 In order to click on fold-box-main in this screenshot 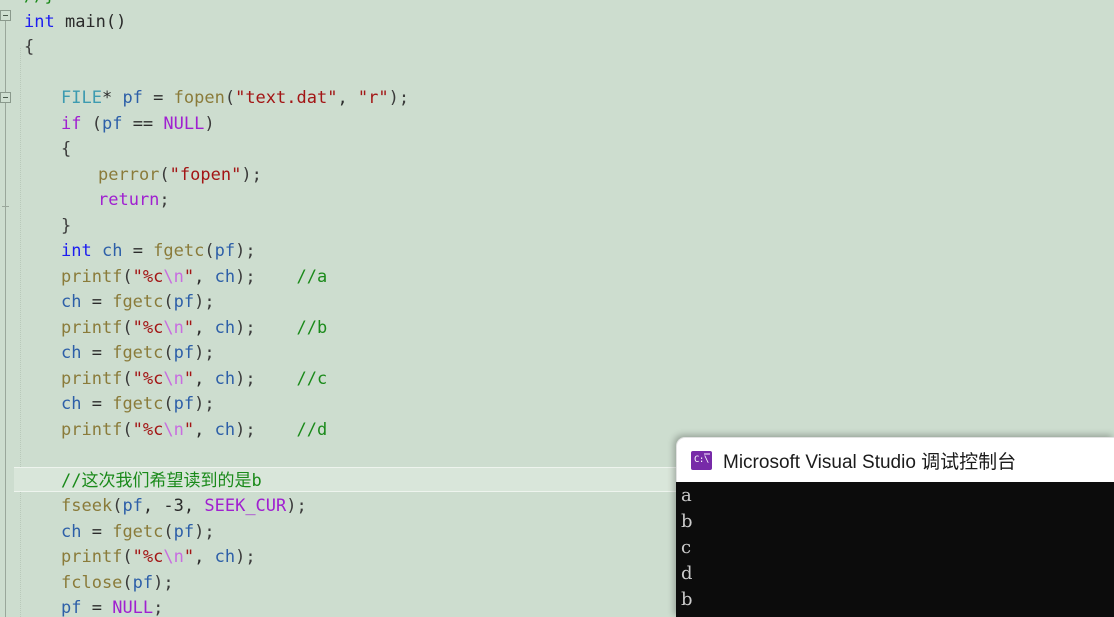, I will do `click(5, 15)`.